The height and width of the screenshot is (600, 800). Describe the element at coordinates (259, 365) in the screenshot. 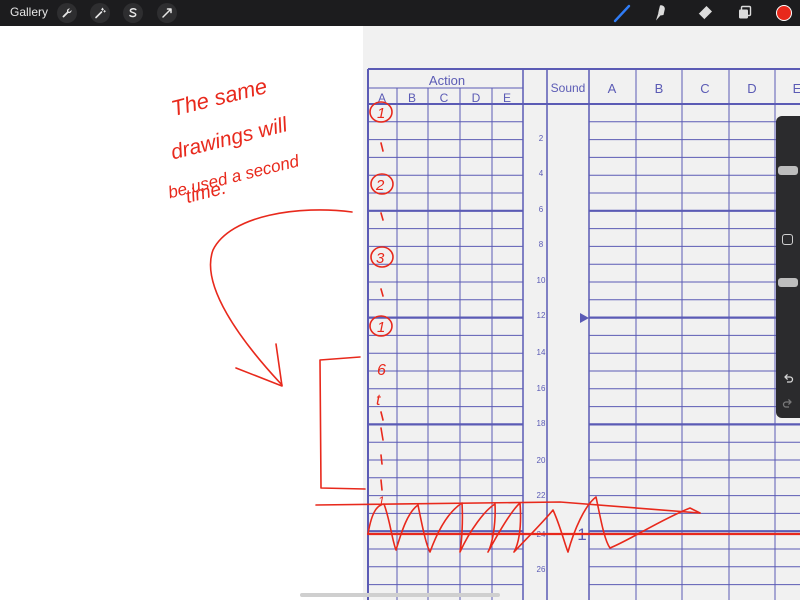

I see `arrow-head-icon` at that location.